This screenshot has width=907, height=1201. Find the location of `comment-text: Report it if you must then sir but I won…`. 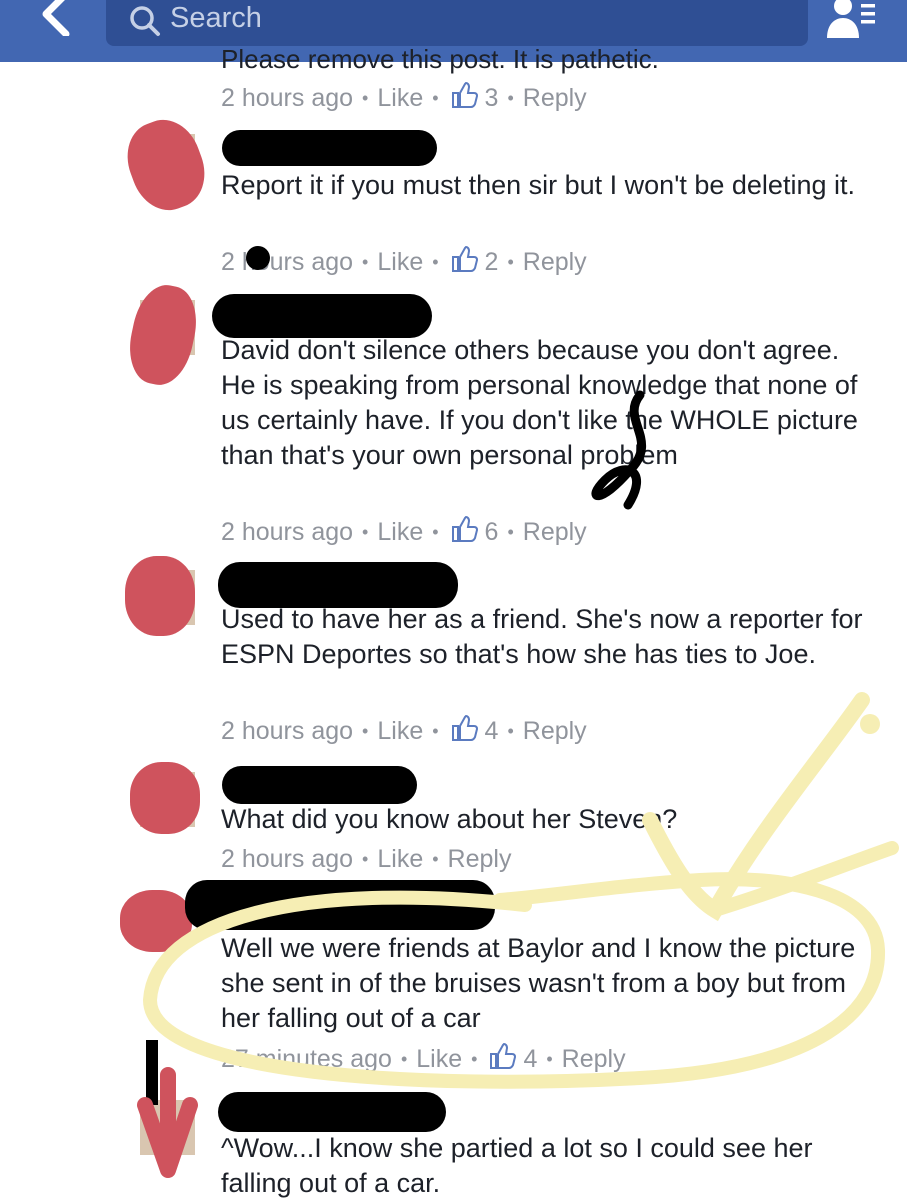

comment-text: Report it if you must then sir but I won… is located at coordinates (538, 185).